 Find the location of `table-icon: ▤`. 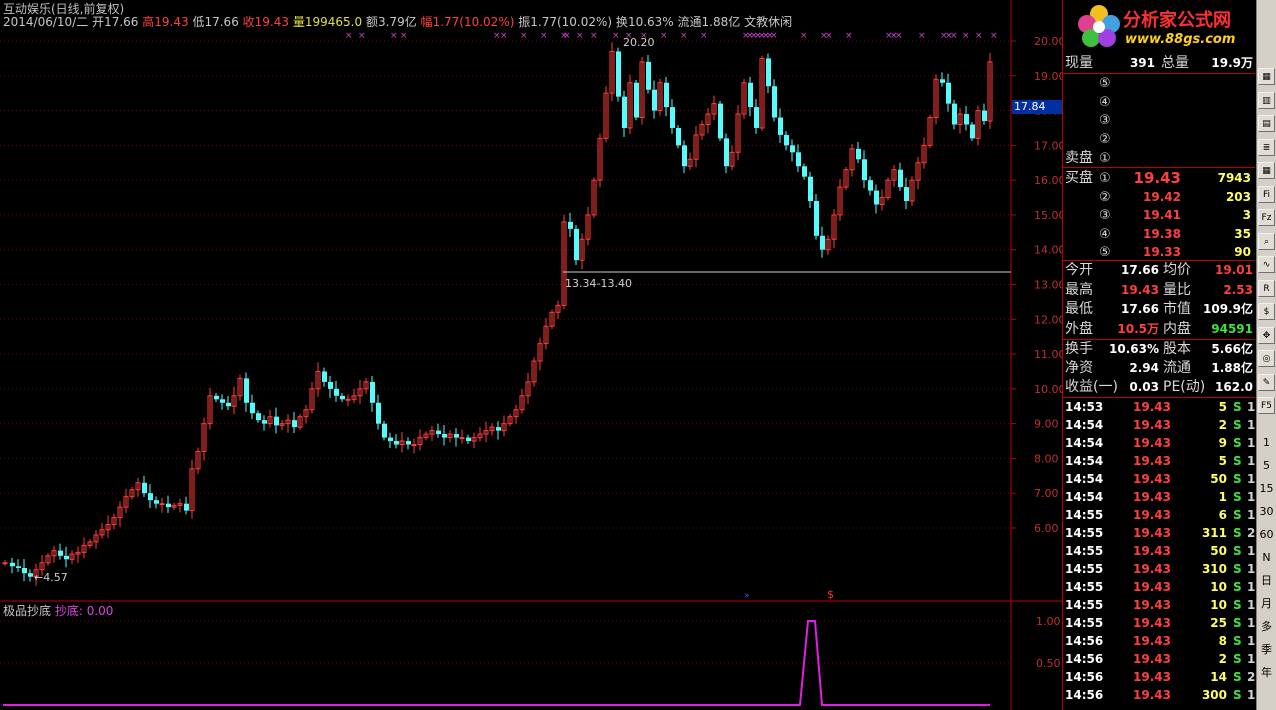

table-icon: ▤ is located at coordinates (1266, 123).